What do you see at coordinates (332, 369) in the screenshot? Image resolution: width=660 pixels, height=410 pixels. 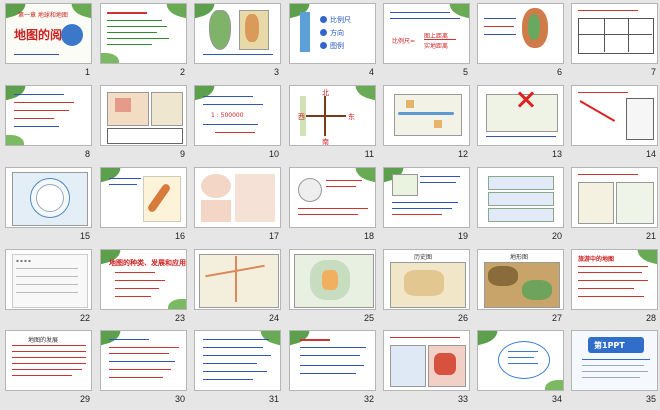 I see `slide-thumbnail-32: 32` at bounding box center [332, 369].